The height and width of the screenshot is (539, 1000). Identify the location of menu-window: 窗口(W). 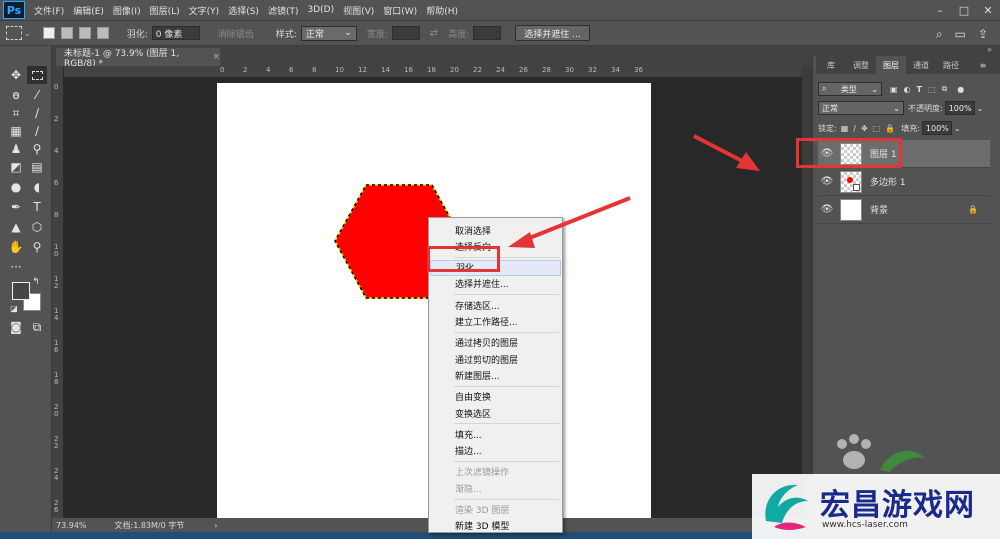
(400, 10).